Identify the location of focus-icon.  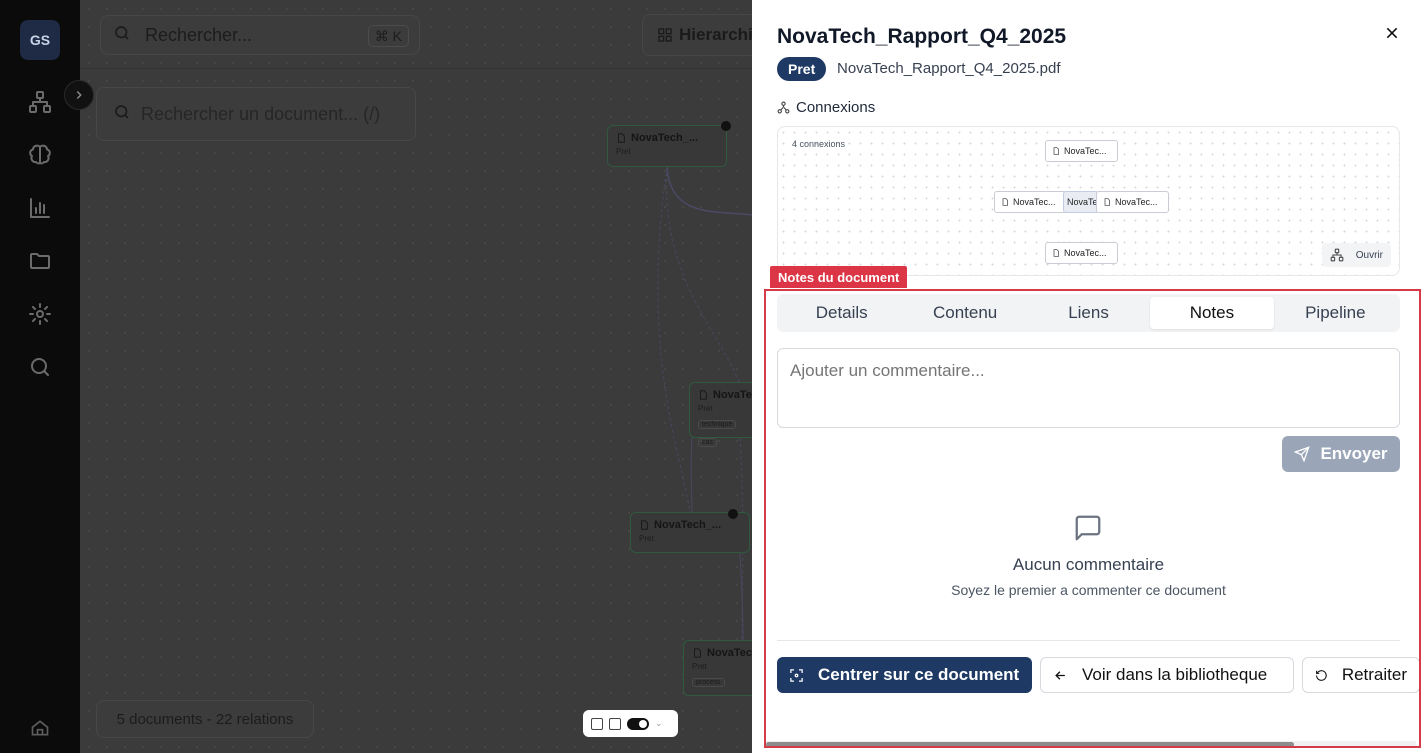
(796, 675).